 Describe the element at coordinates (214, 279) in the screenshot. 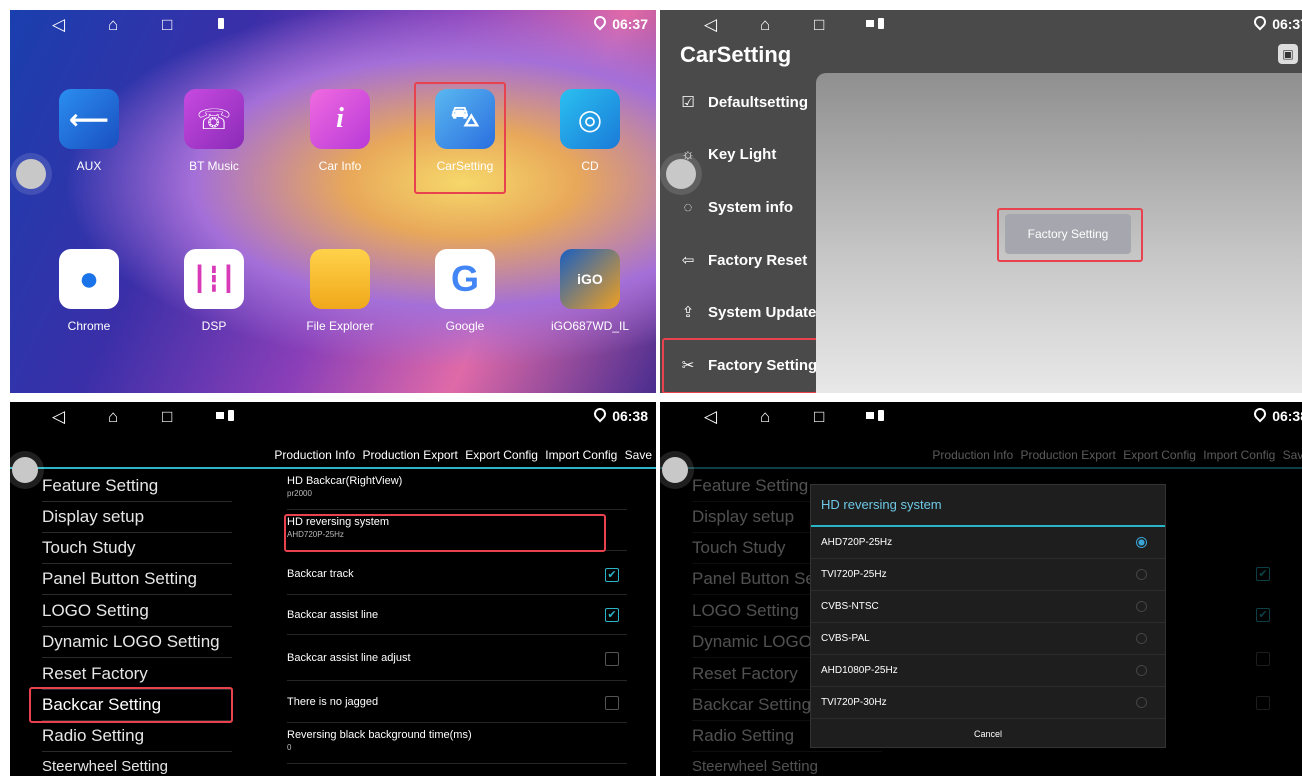

I see `equalizer-icon: ┃┇┃` at that location.